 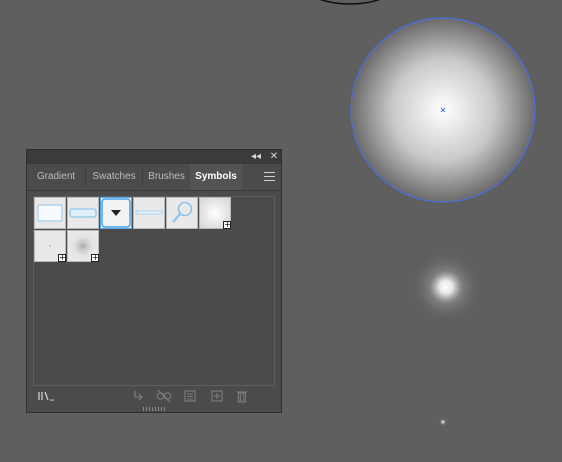 I want to click on break-link-icon, so click(x=164, y=398).